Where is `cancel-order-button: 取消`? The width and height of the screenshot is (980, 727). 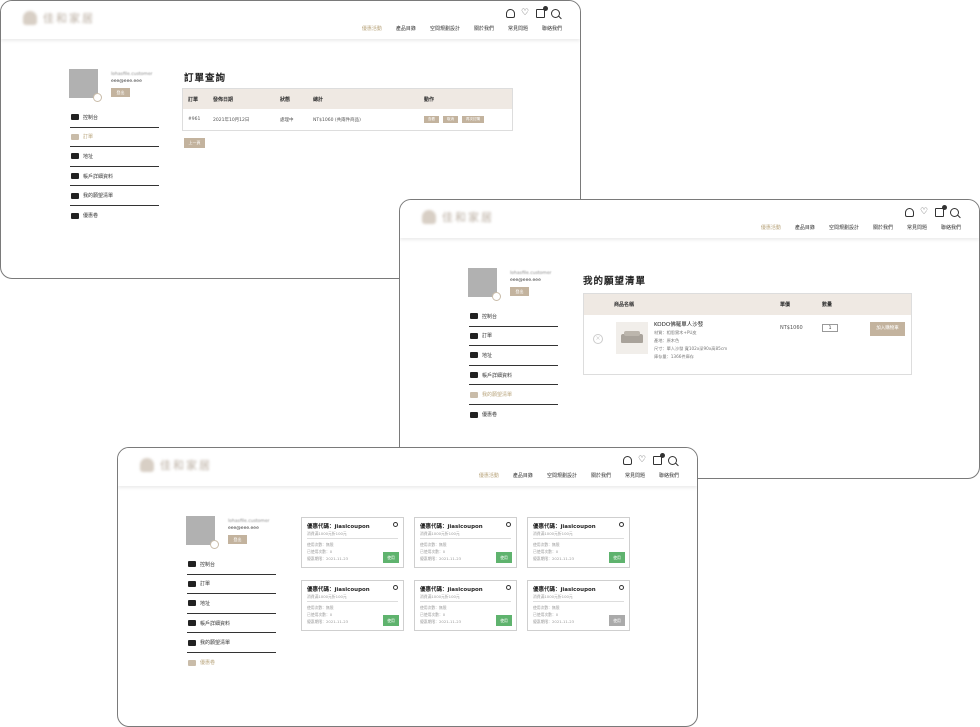
cancel-order-button: 取消 is located at coordinates (450, 119).